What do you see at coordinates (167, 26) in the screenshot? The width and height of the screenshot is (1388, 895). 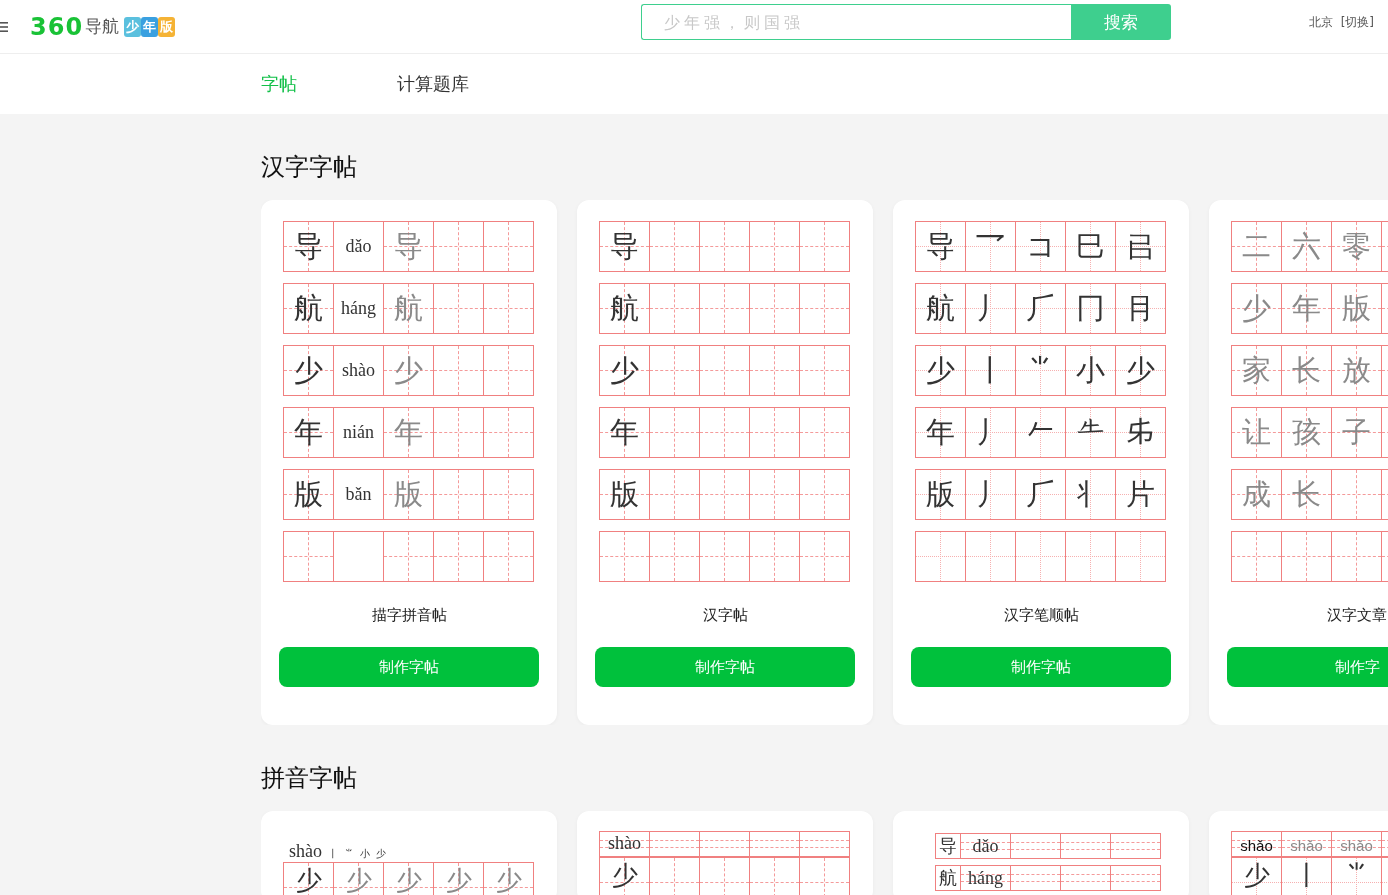 I see `logo-badge-letter: 版` at bounding box center [167, 26].